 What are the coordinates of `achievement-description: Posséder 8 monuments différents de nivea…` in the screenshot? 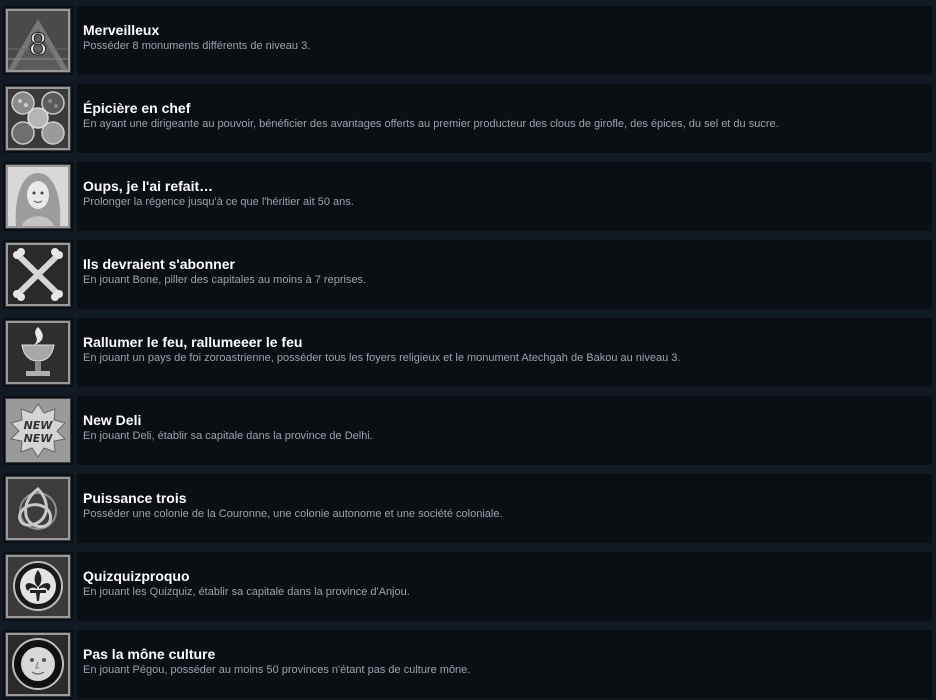 It's located at (197, 46).